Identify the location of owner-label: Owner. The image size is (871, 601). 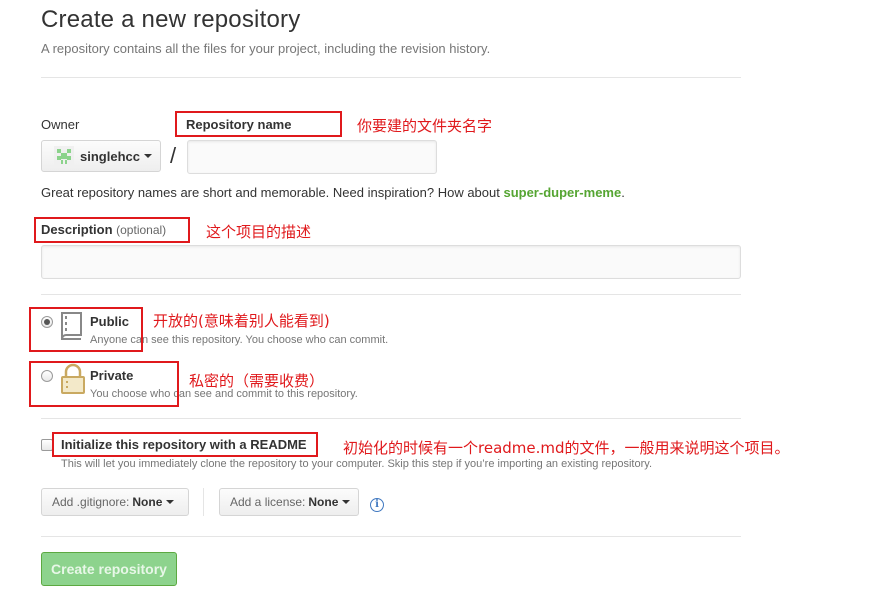
(60, 124).